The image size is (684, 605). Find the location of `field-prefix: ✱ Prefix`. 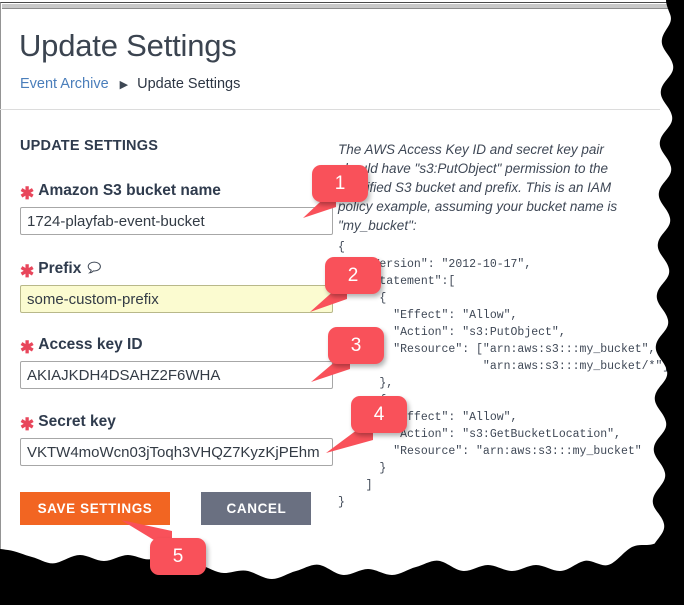

field-prefix: ✱ Prefix is located at coordinates (176, 285).